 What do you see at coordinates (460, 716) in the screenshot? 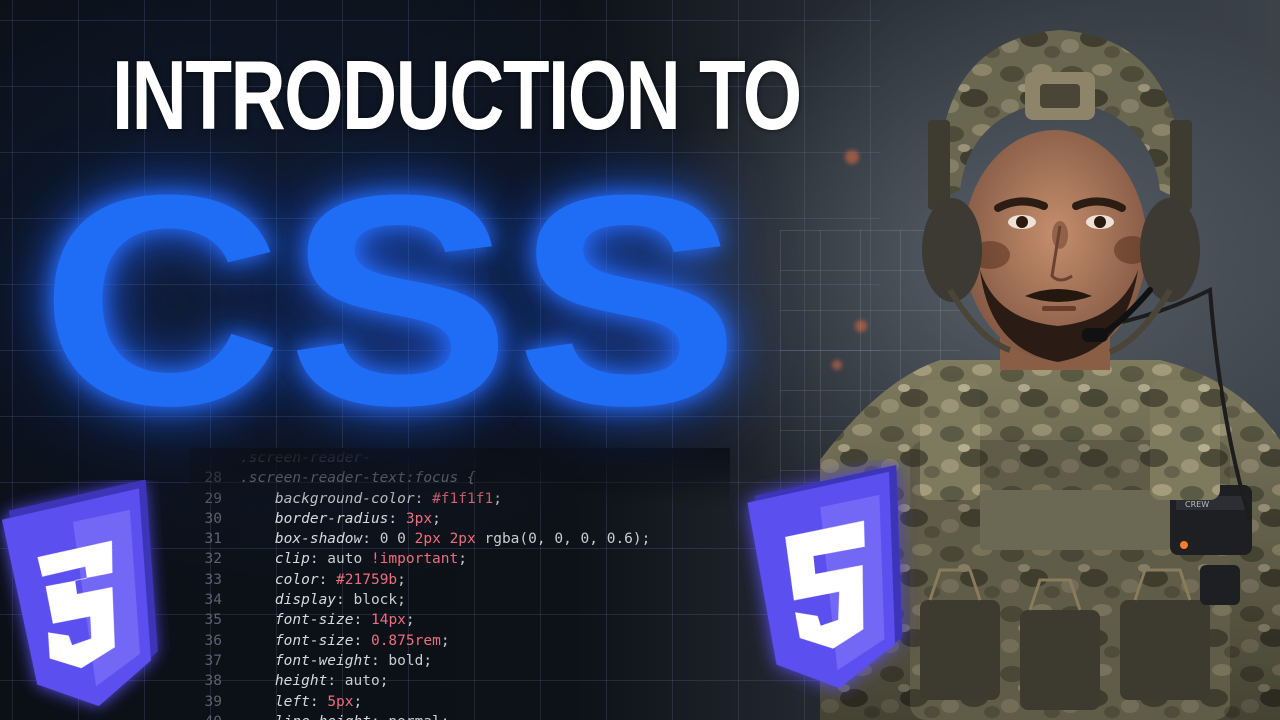
I see `code-line: 40 line-height: normal;` at bounding box center [460, 716].